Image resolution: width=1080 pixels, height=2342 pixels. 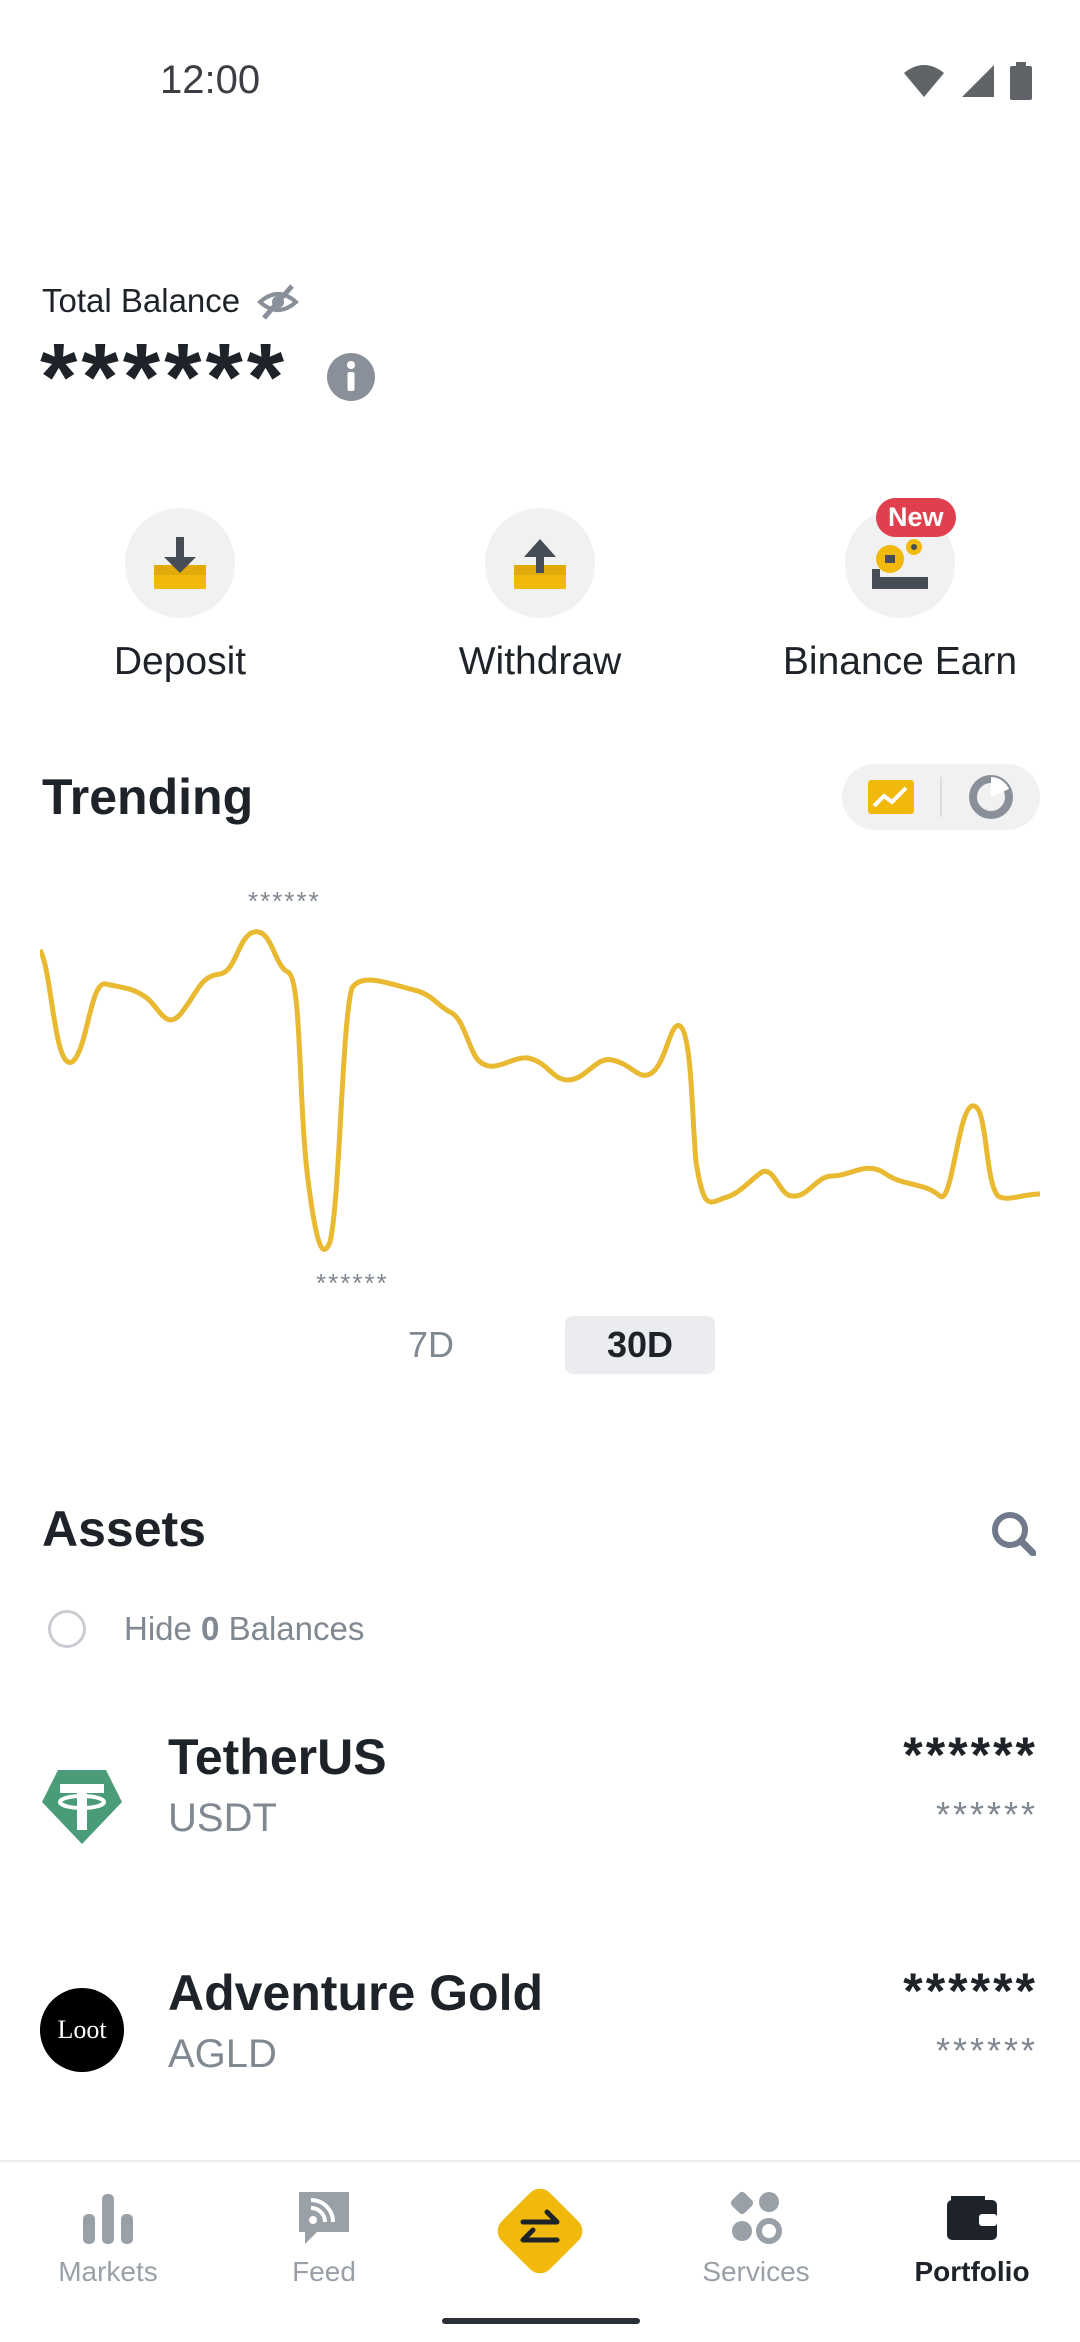 I want to click on pie-chart-icon, so click(x=991, y=797).